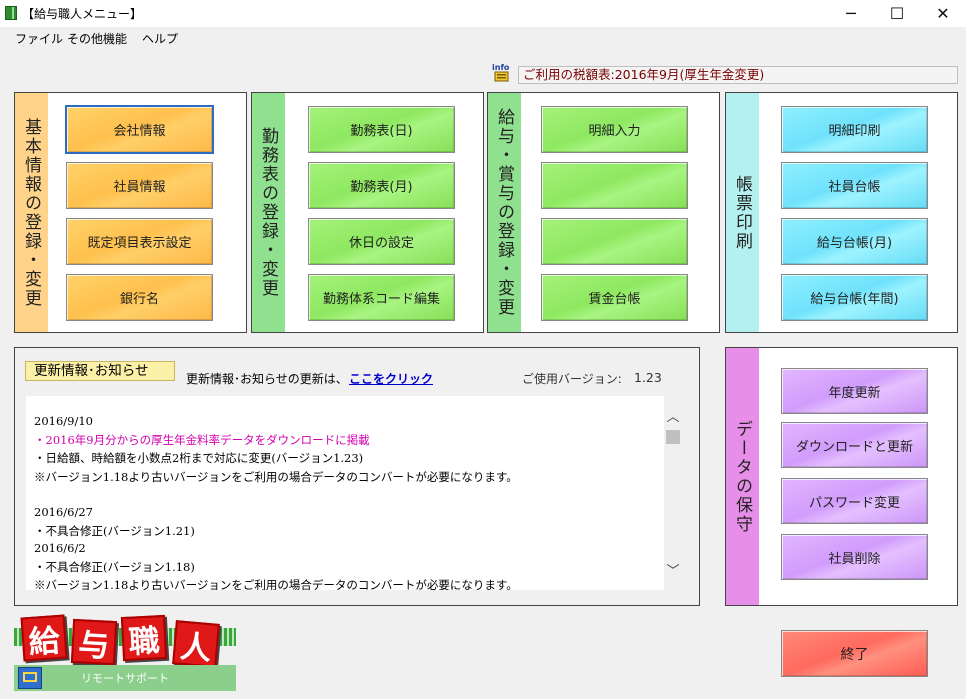 The width and height of the screenshot is (966, 699). What do you see at coordinates (63, 421) in the screenshot?
I see `news-line: 2016/9/10` at bounding box center [63, 421].